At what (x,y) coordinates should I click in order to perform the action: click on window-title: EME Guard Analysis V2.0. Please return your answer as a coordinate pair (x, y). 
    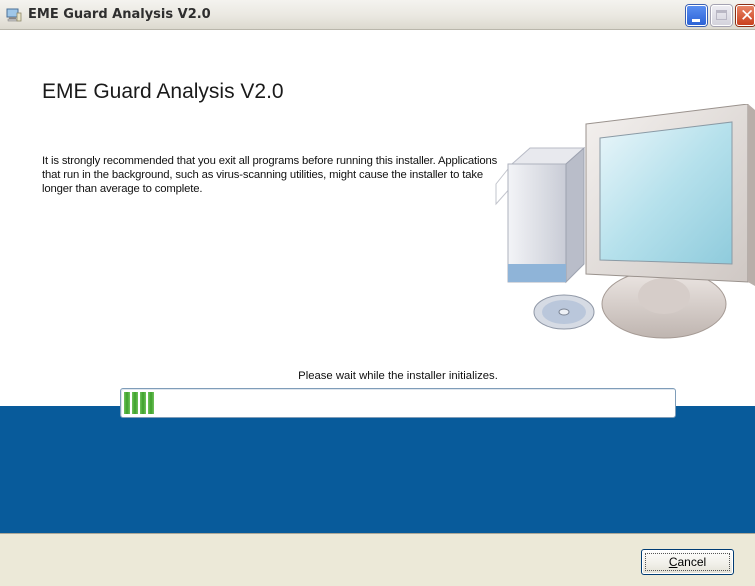
    Looking at the image, I should click on (119, 14).